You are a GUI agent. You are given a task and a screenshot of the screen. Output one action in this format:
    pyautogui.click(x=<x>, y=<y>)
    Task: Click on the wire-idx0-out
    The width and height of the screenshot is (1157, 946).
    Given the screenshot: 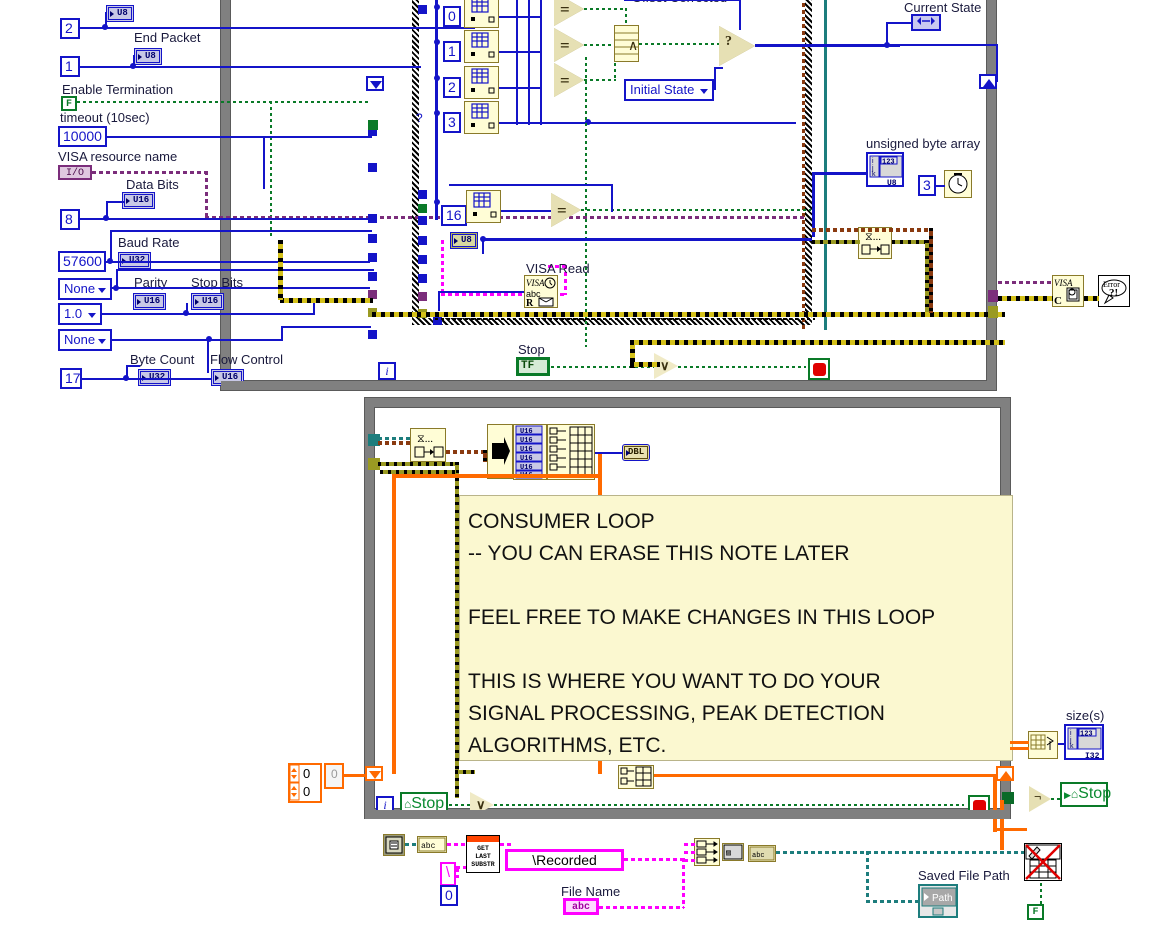 What is the action you would take?
    pyautogui.click(x=520, y=17)
    